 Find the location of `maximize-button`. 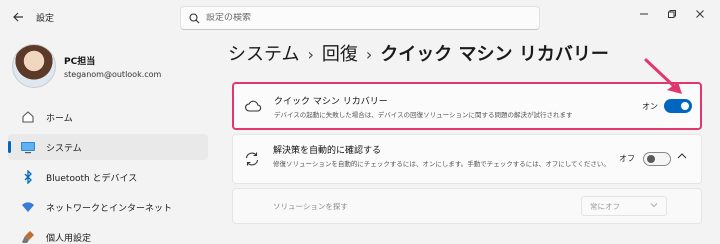

maximize-button is located at coordinates (672, 14).